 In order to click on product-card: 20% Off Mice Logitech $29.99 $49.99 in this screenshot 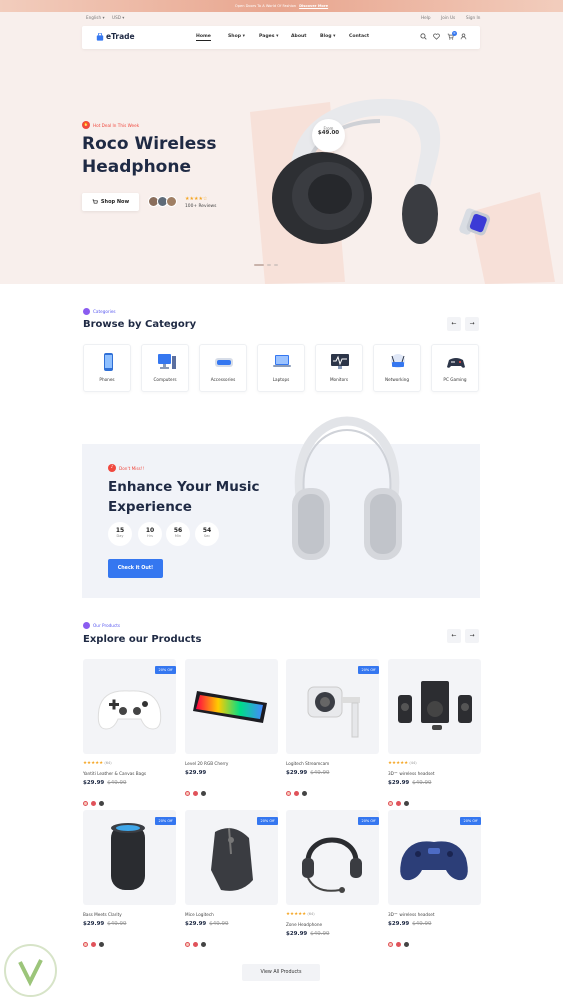, I will do `click(231, 880)`.